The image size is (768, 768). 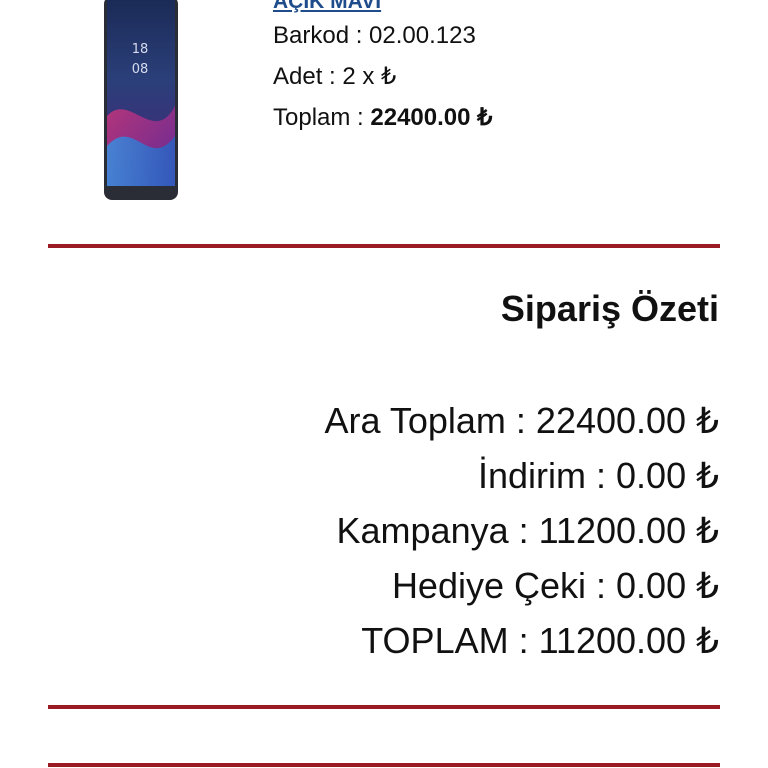 I want to click on summary-grand-total: TOPLAM : 11200.00 ₺, so click(x=540, y=640).